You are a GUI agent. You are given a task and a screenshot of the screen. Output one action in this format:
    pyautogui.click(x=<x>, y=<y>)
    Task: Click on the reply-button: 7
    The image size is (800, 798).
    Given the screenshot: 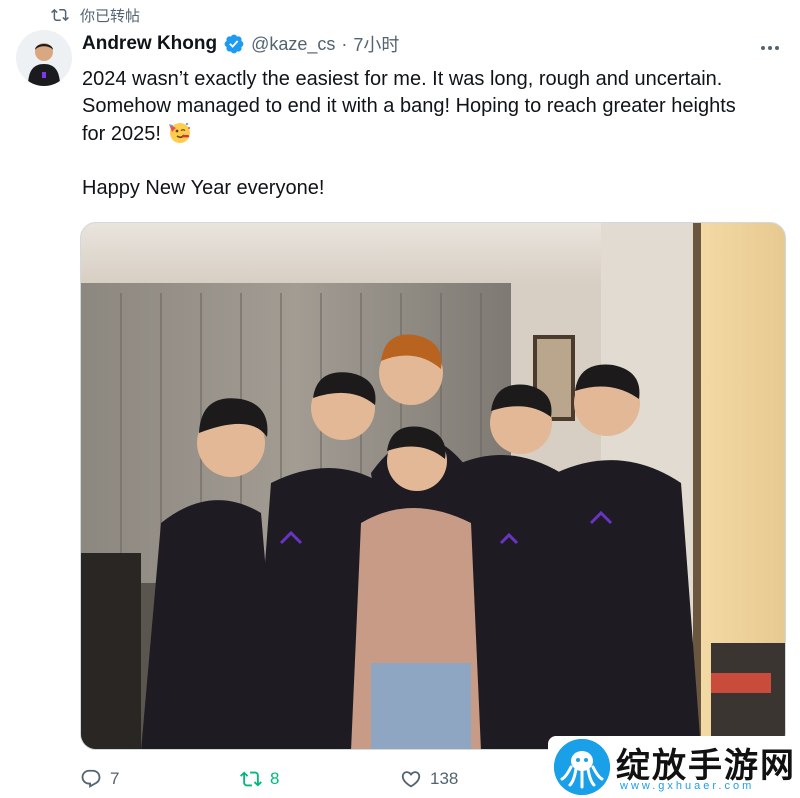 What is the action you would take?
    pyautogui.click(x=99, y=779)
    